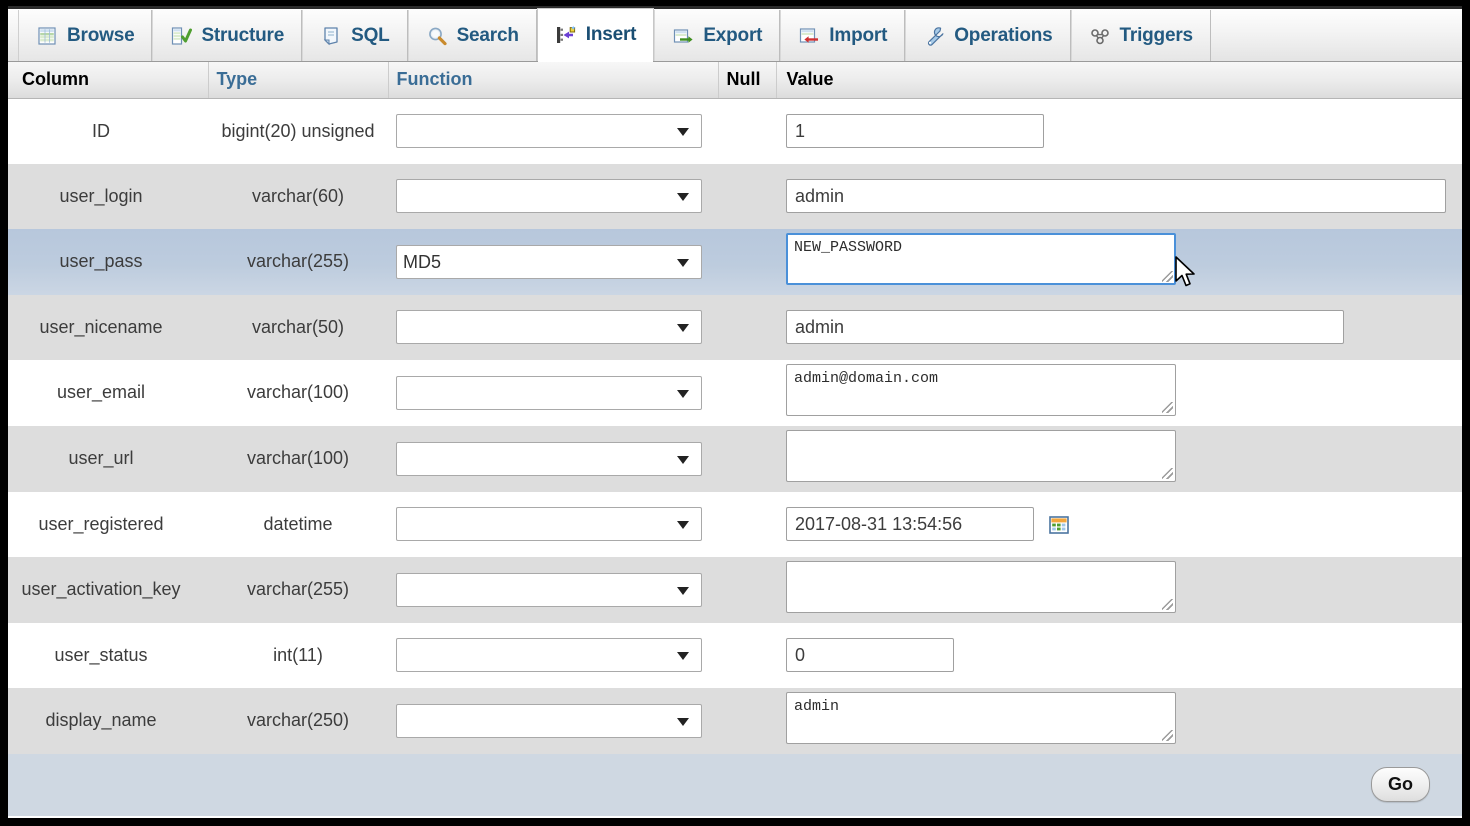 Image resolution: width=1470 pixels, height=826 pixels. Describe the element at coordinates (298, 80) in the screenshot. I see `header-type: Type` at that location.